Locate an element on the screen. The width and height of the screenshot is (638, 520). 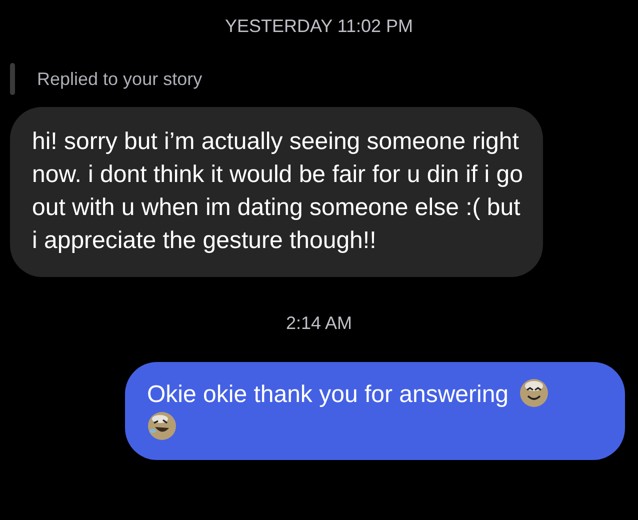
smiling-face-icon is located at coordinates (533, 393).